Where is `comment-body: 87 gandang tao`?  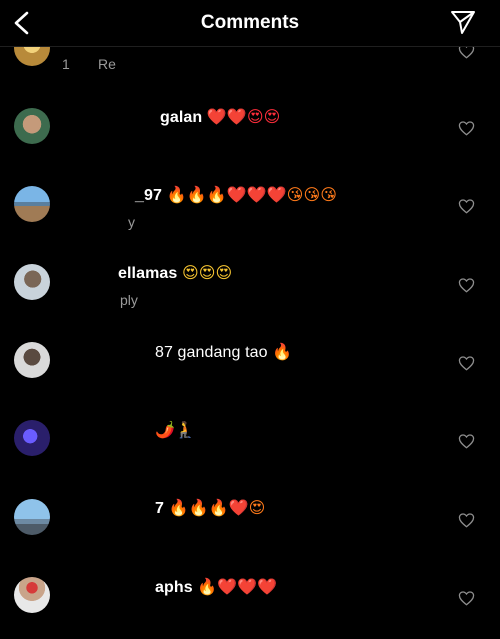 comment-body: 87 gandang tao is located at coordinates (211, 352).